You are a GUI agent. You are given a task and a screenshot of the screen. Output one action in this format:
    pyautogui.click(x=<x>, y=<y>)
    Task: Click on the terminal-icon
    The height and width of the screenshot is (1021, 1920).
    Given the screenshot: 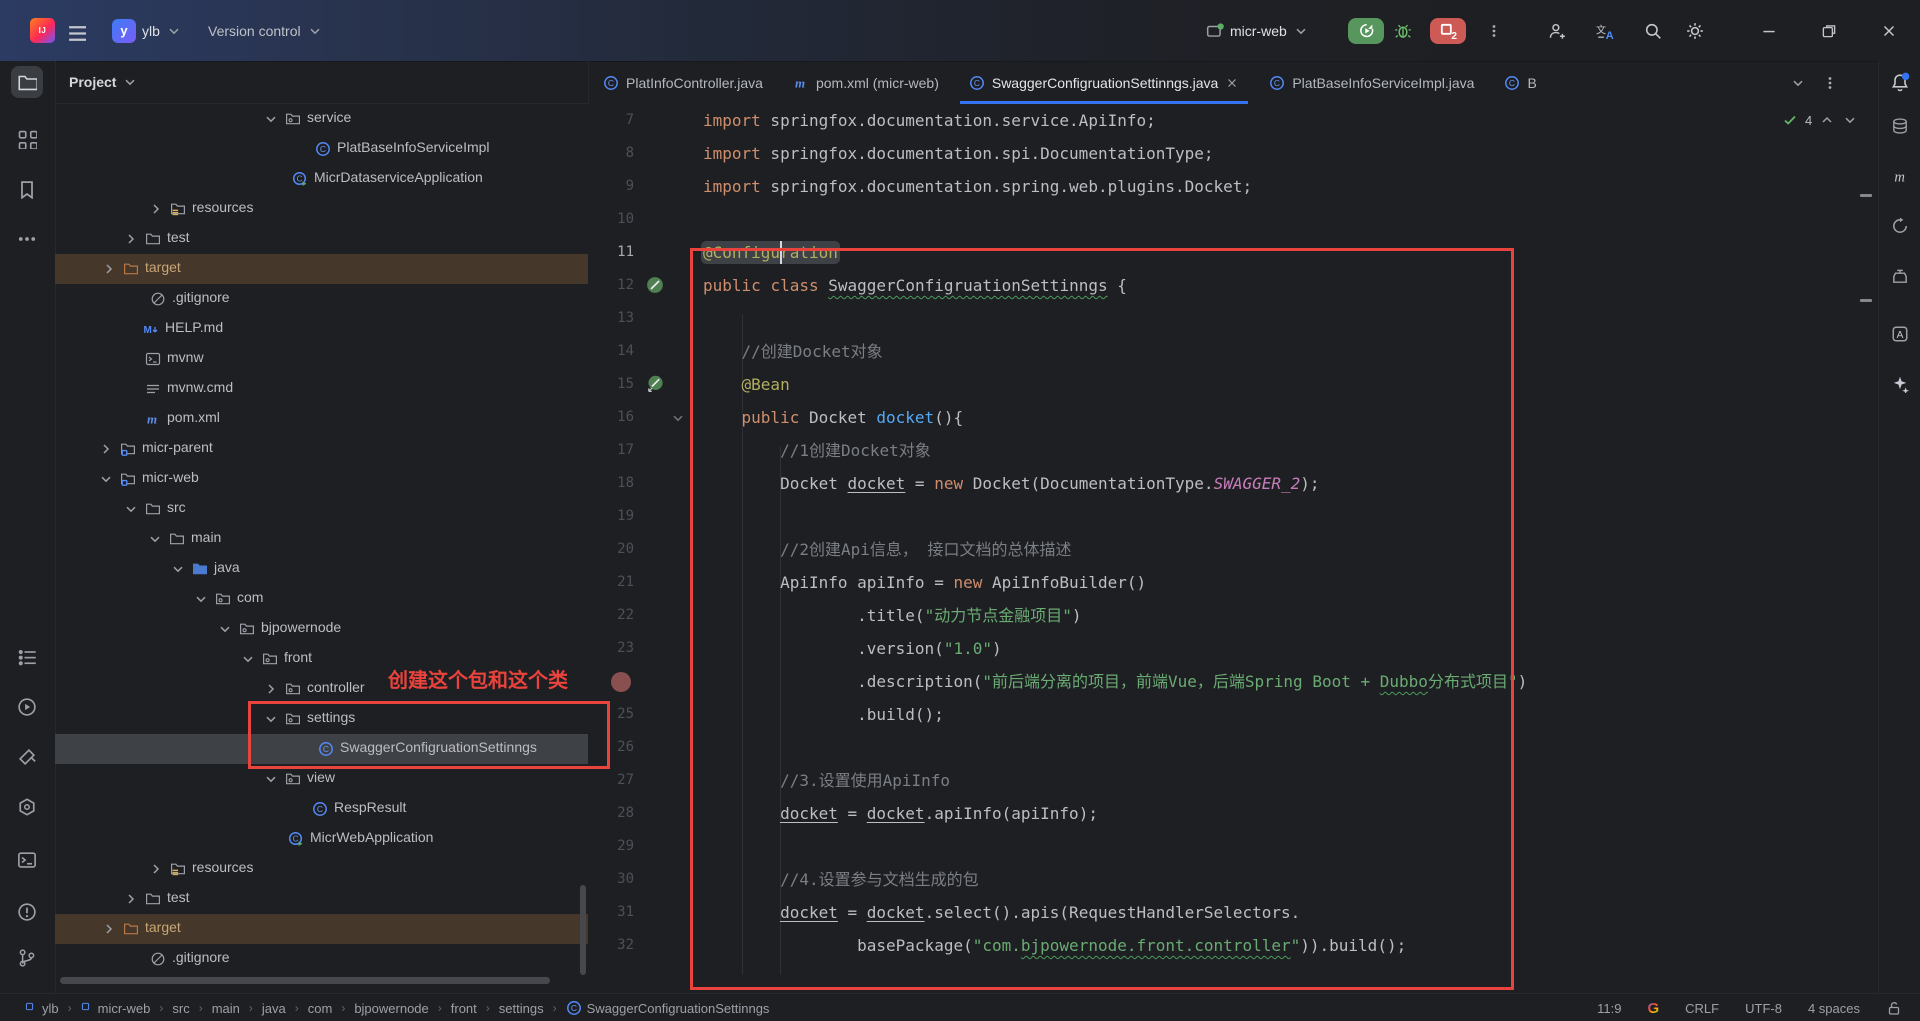 What is the action you would take?
    pyautogui.click(x=27, y=860)
    